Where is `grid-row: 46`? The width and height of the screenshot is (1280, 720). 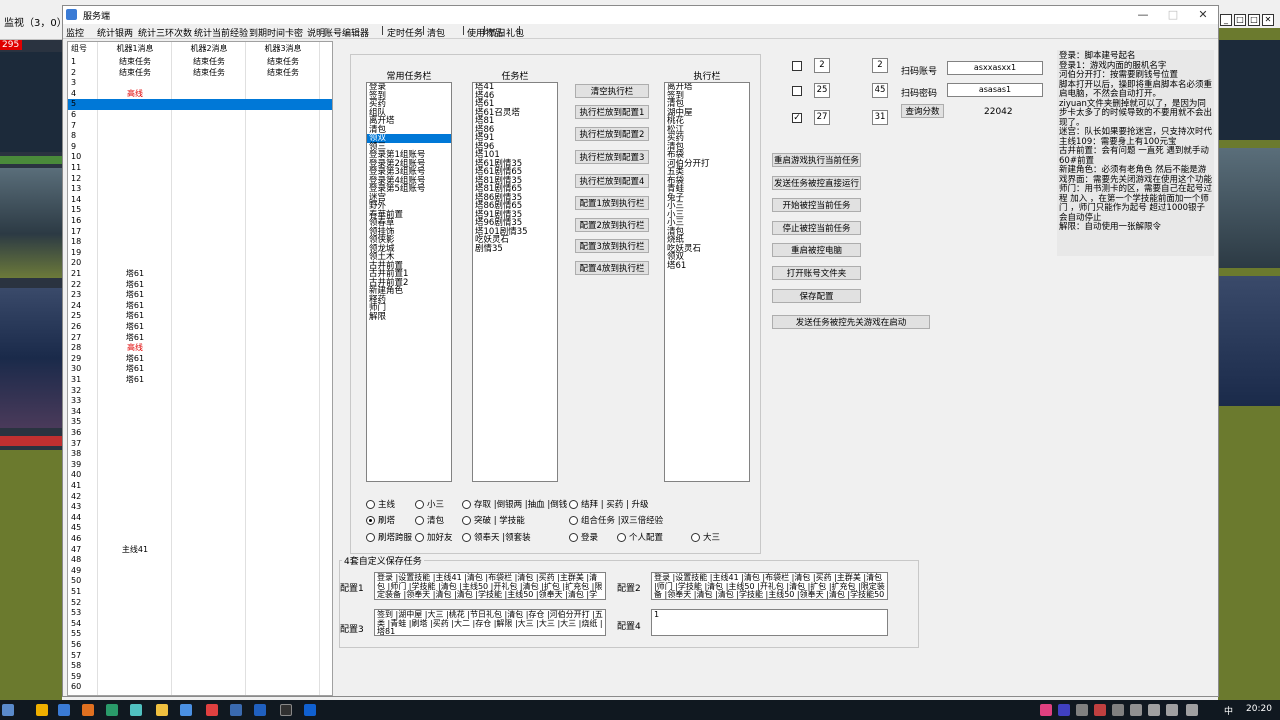 grid-row: 46 is located at coordinates (200, 539).